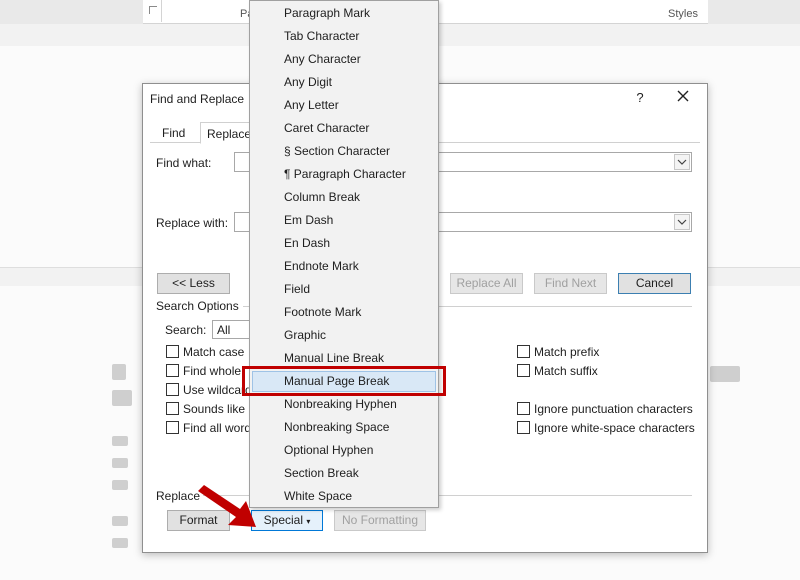 The width and height of the screenshot is (800, 580). Describe the element at coordinates (218, 409) in the screenshot. I see `sounds-like-label: Sounds like (` at that location.